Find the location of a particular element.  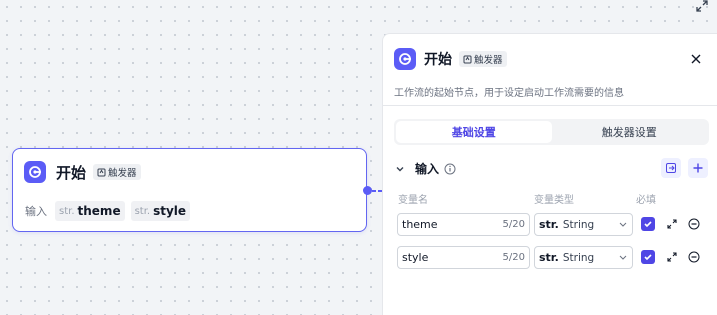

column-header-required: 必填 is located at coordinates (646, 200).